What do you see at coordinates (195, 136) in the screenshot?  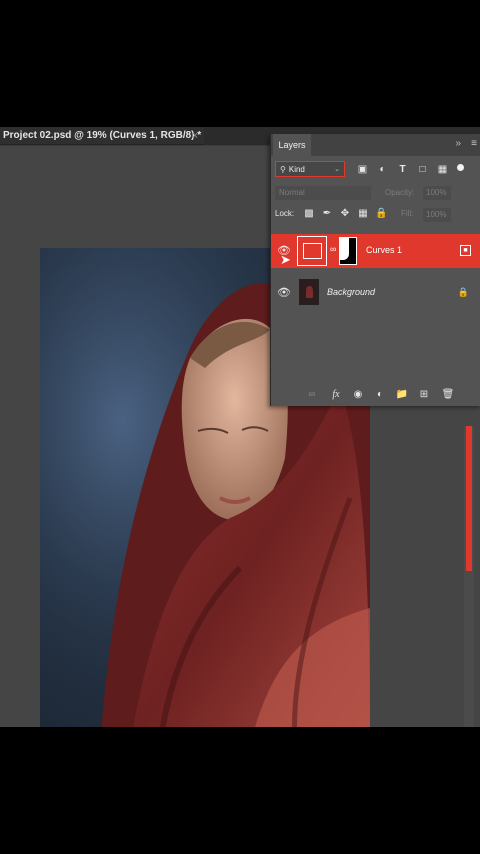 I see `close-document-icon: ×` at bounding box center [195, 136].